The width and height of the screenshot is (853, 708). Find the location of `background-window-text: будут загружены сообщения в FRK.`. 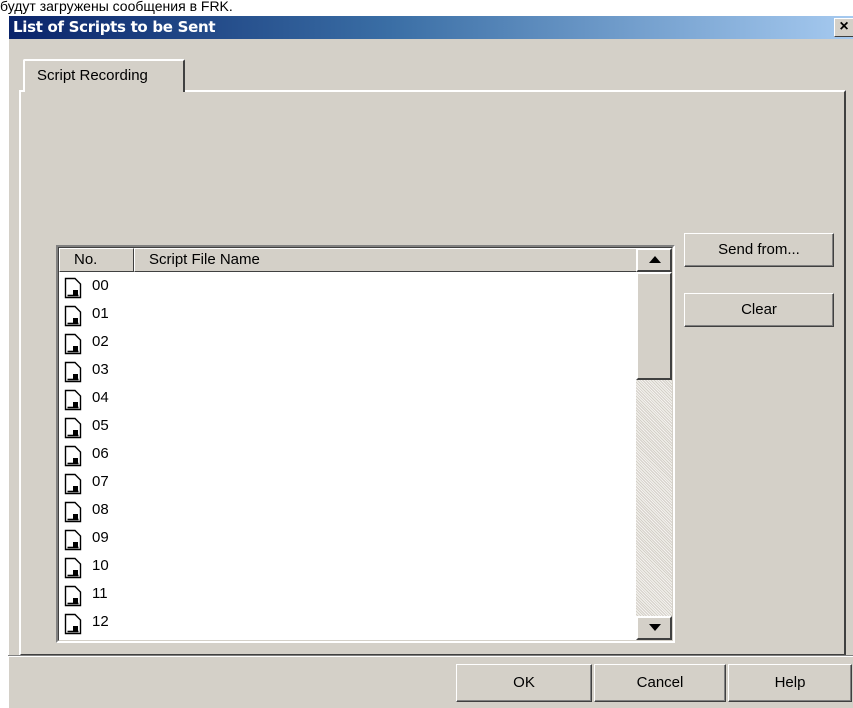

background-window-text: будут загружены сообщения в FRK. is located at coordinates (426, 8).